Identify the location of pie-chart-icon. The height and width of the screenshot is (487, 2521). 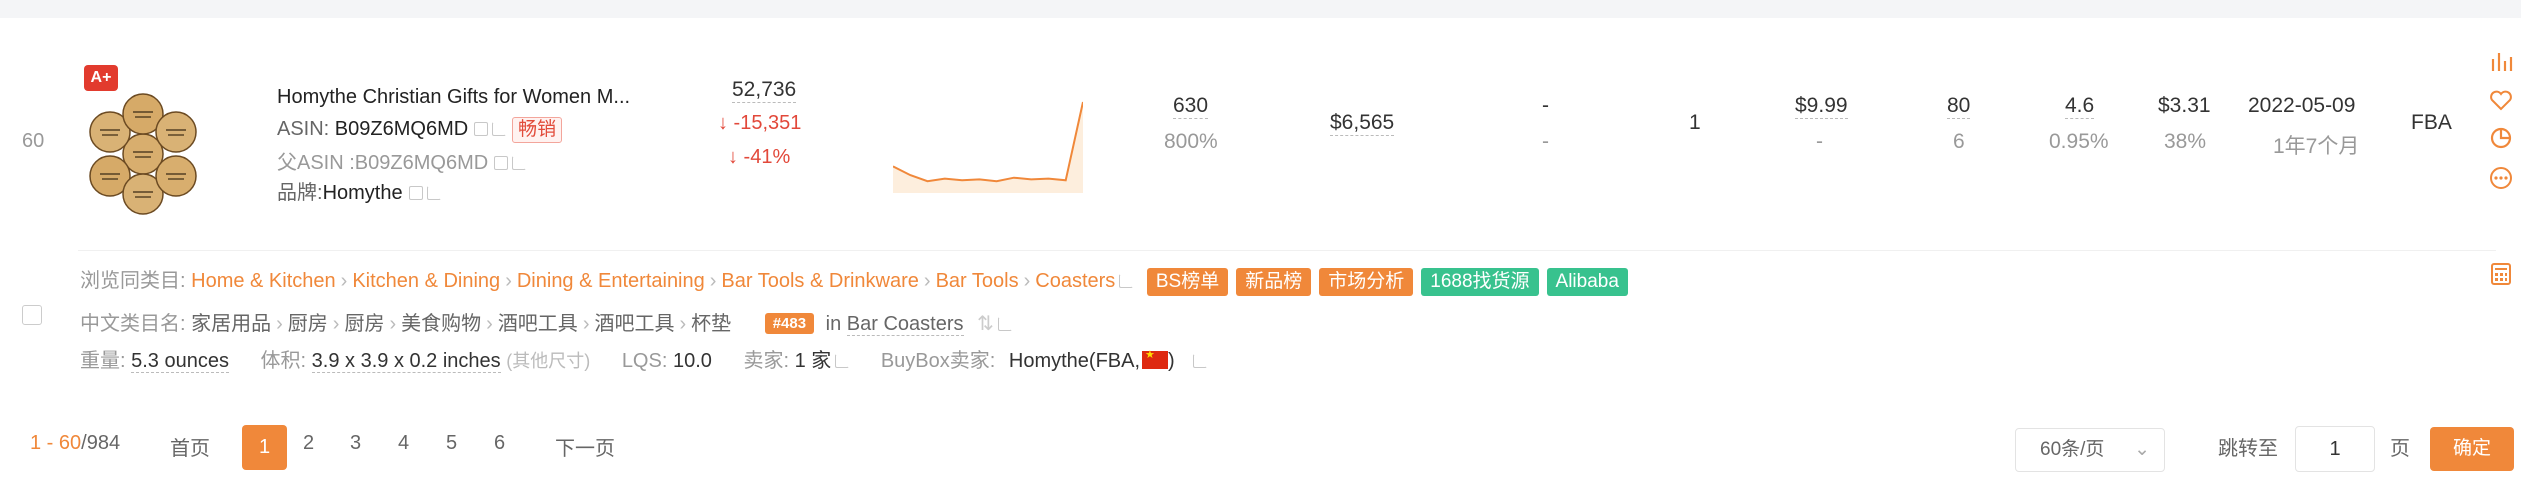
(2501, 138).